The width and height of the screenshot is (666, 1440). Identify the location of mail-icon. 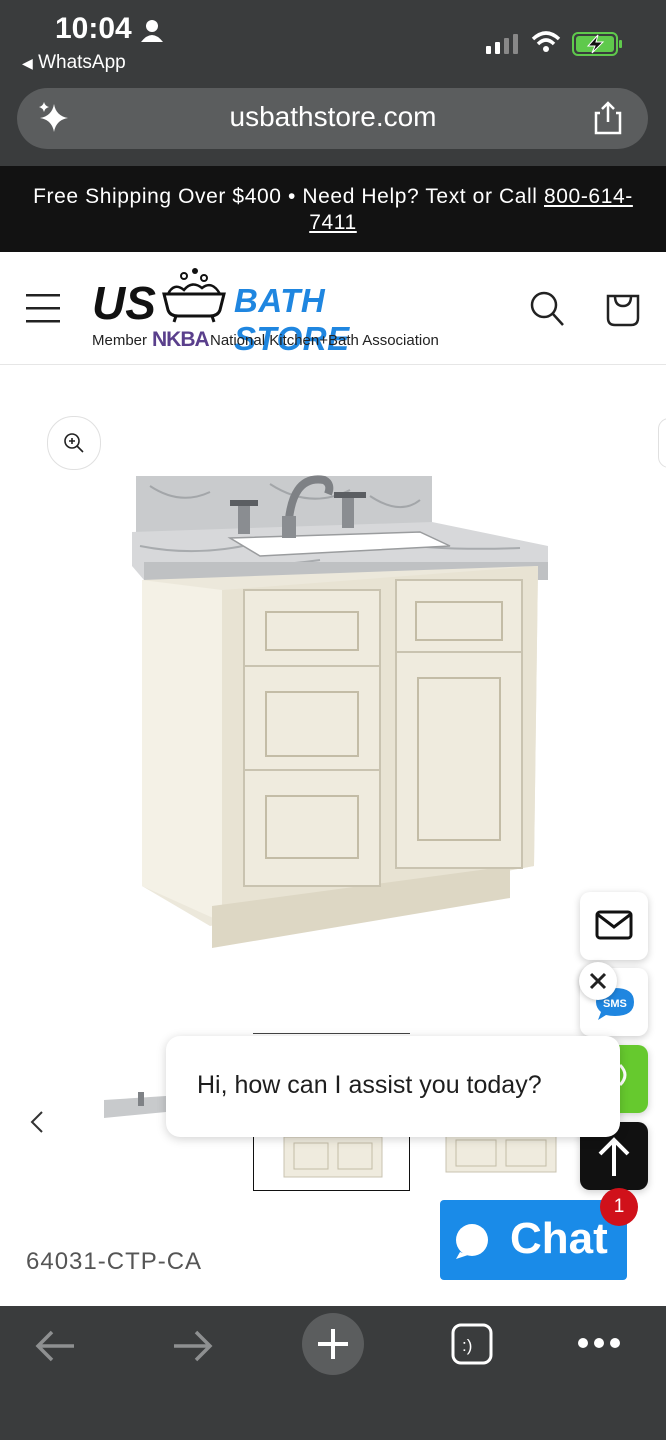
(614, 925).